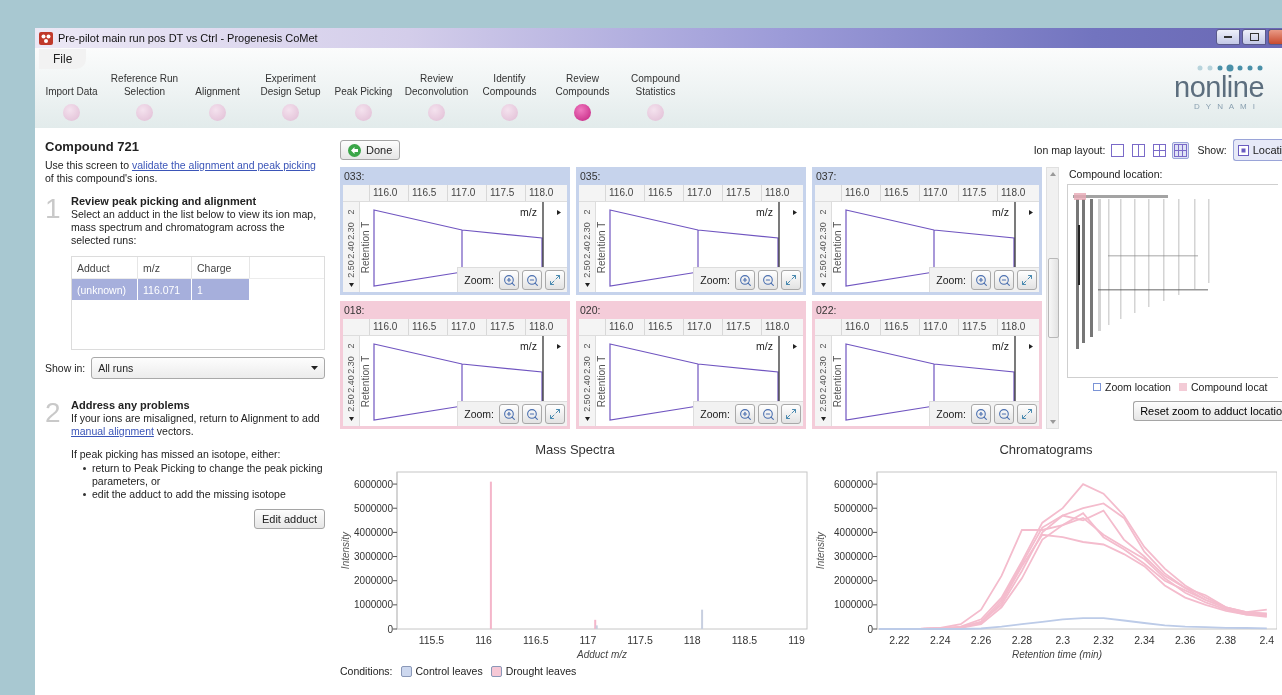 This screenshot has height=695, width=1282. Describe the element at coordinates (826, 176) in the screenshot. I see `panel-title: 037:` at that location.